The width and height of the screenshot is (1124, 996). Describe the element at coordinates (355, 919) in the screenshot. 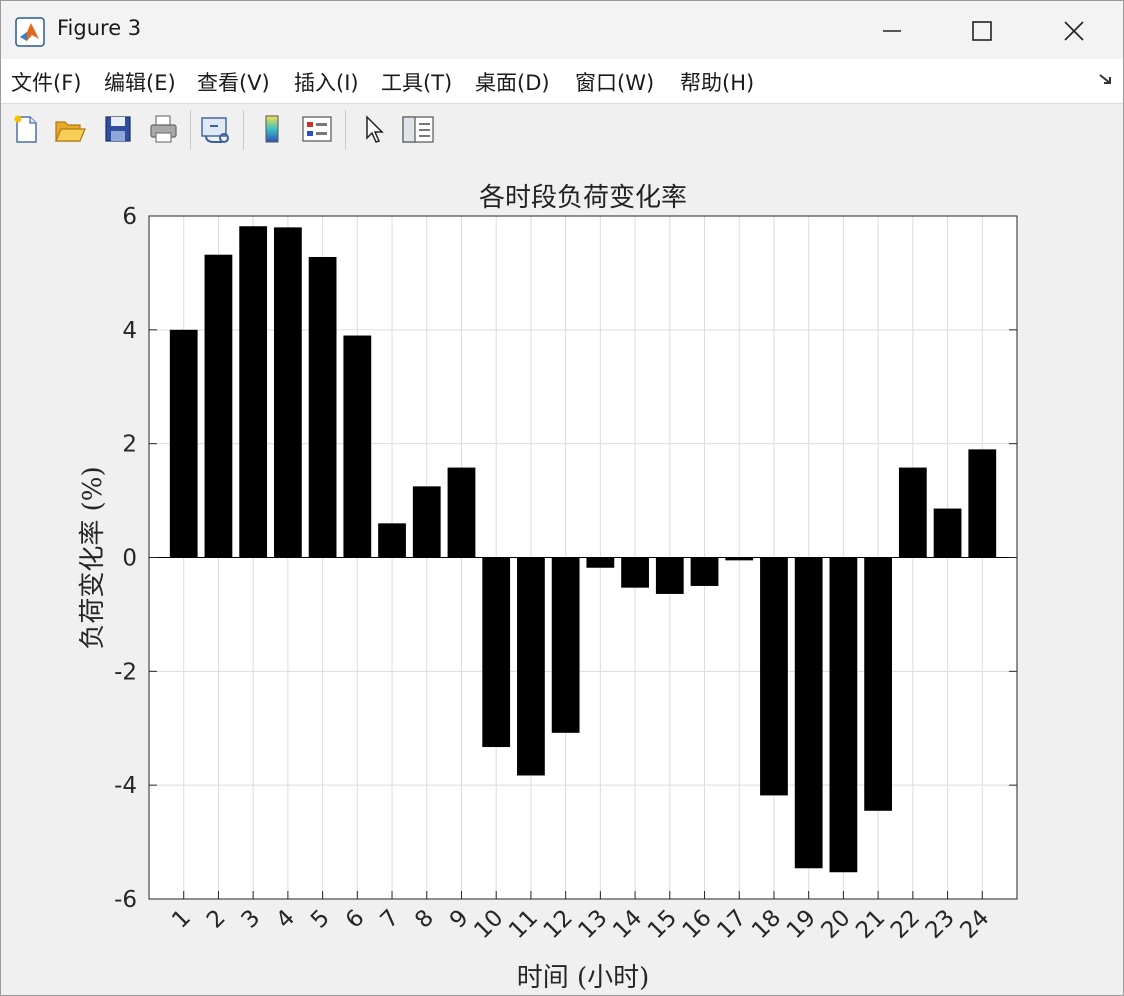

I see `x-tick-label: 6` at that location.